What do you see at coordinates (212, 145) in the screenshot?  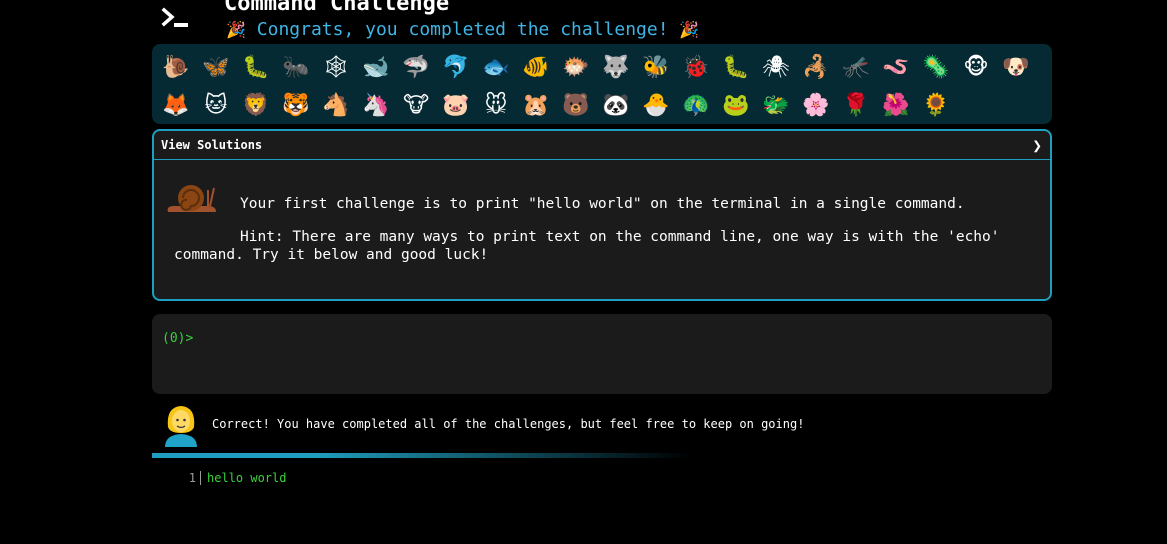 I see `view-solutions-label: View Solutions` at bounding box center [212, 145].